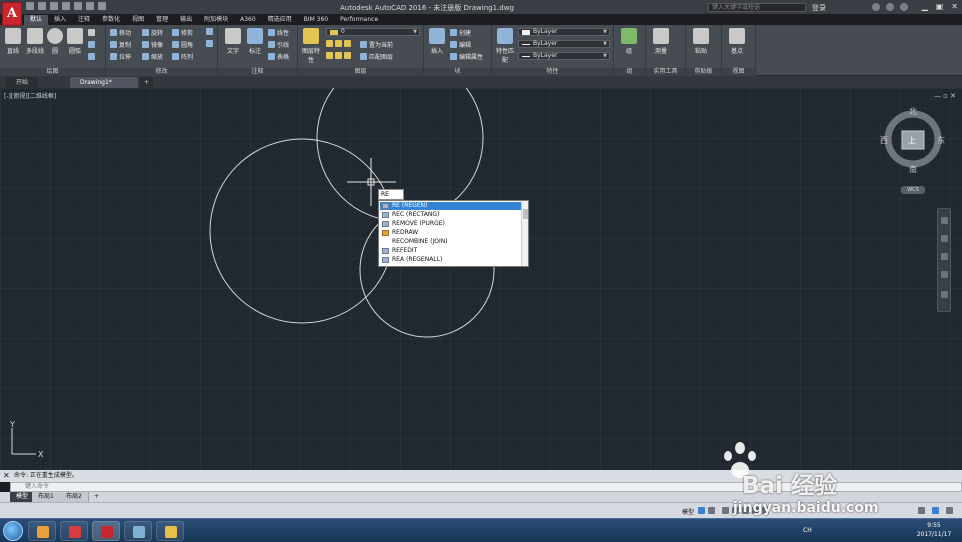  What do you see at coordinates (450, 206) in the screenshot?
I see `autocomplete-item: RE (REGEN)` at bounding box center [450, 206].